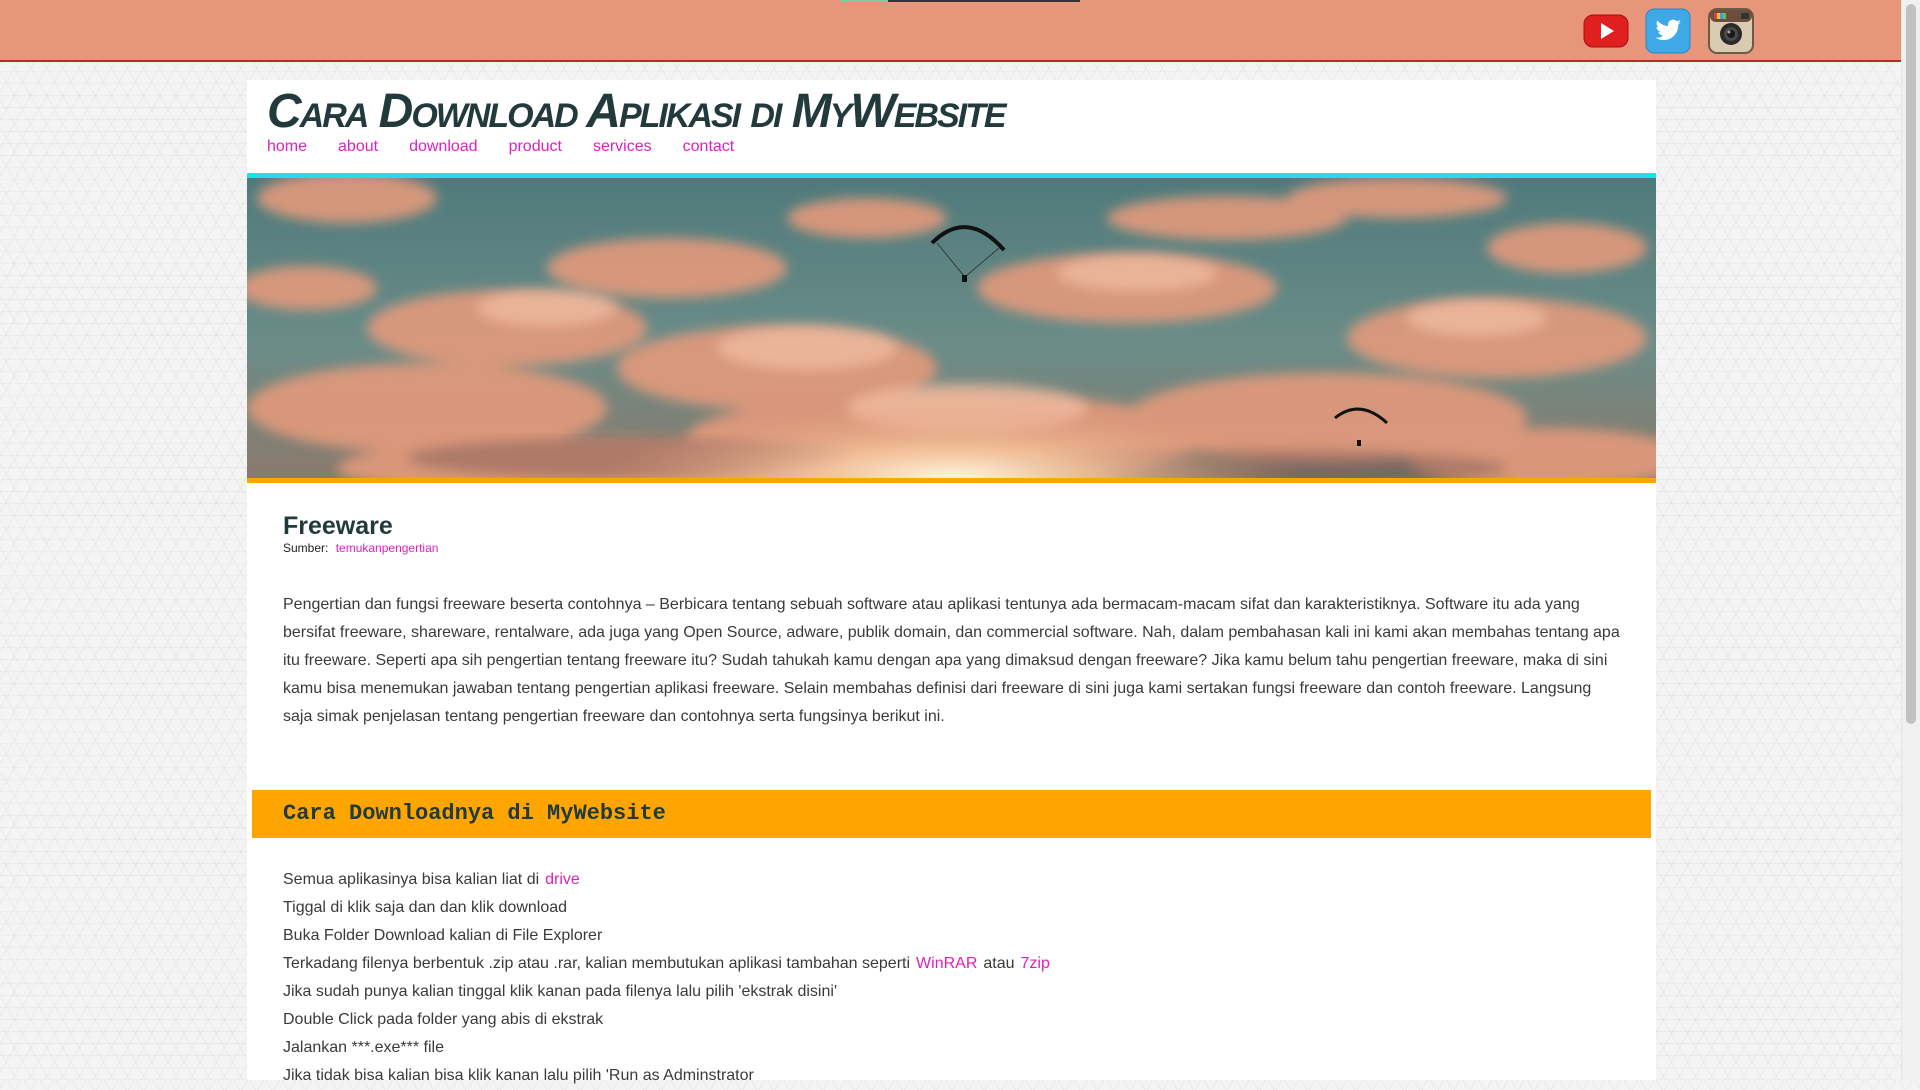 This screenshot has width=1920, height=1090. Describe the element at coordinates (984, 1) in the screenshot. I see `top-bar-accent-dark` at that location.